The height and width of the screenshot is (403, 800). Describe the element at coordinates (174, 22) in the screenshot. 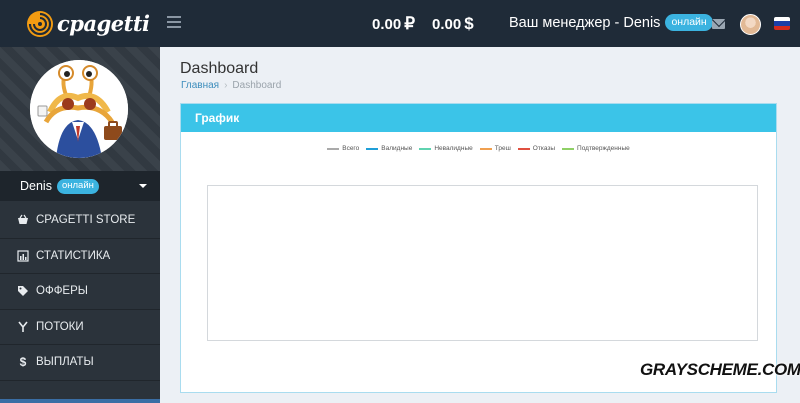

I see `menu-icon` at that location.